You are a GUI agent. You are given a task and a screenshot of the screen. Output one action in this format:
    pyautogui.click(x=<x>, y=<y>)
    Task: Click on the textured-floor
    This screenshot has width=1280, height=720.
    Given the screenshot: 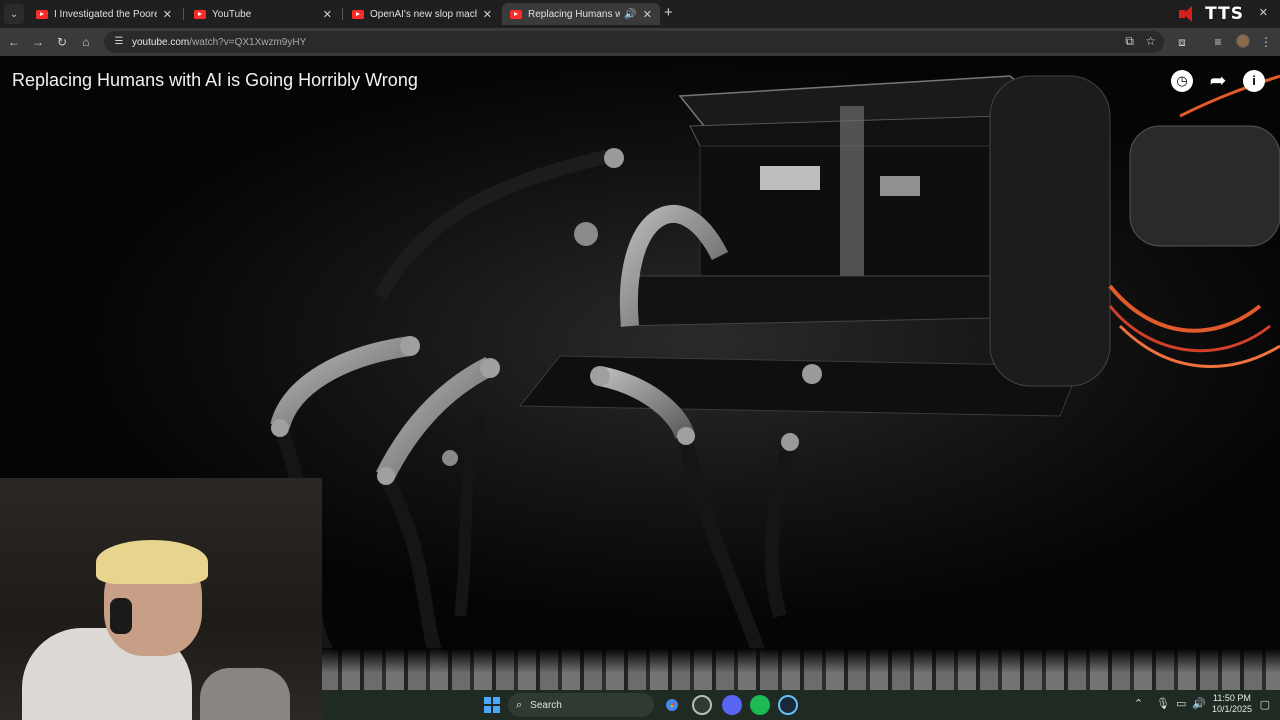 What is the action you would take?
    pyautogui.click(x=800, y=669)
    